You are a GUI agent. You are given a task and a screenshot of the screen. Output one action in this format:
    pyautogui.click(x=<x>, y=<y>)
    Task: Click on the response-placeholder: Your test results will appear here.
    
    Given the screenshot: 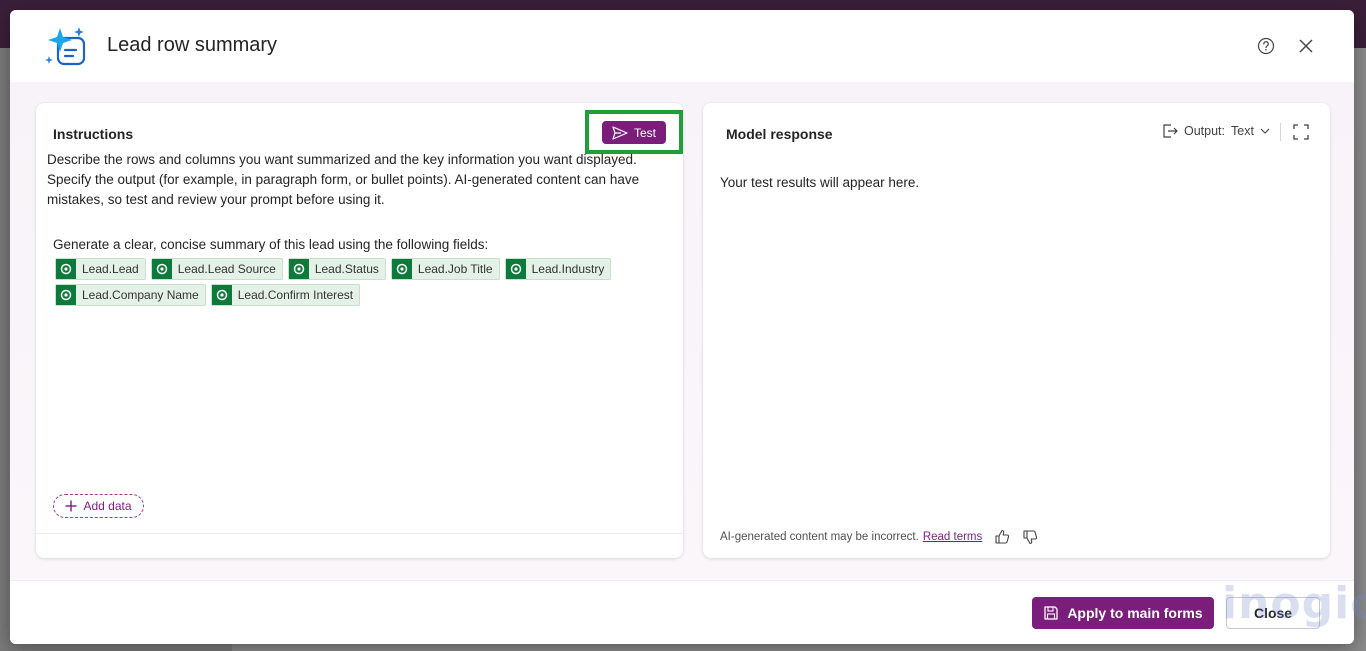 What is the action you would take?
    pyautogui.click(x=820, y=182)
    